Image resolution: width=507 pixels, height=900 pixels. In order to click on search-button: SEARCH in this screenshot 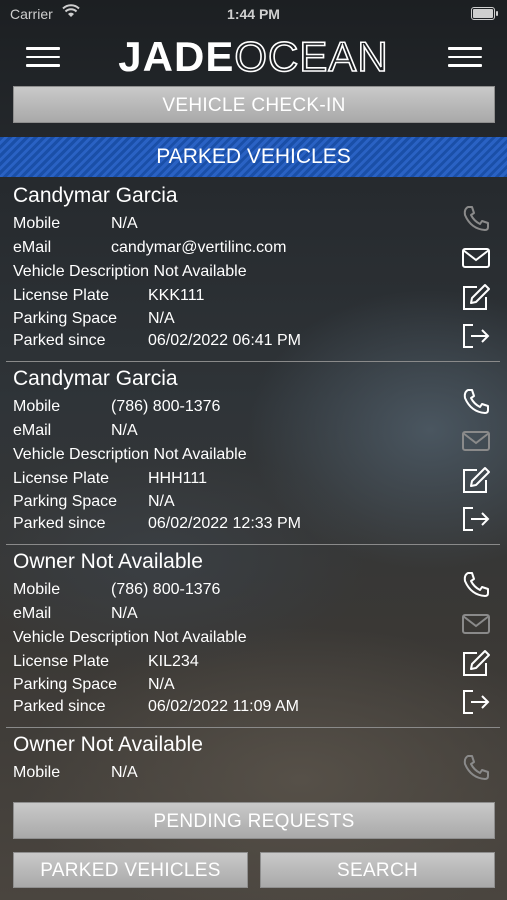, I will do `click(377, 870)`.